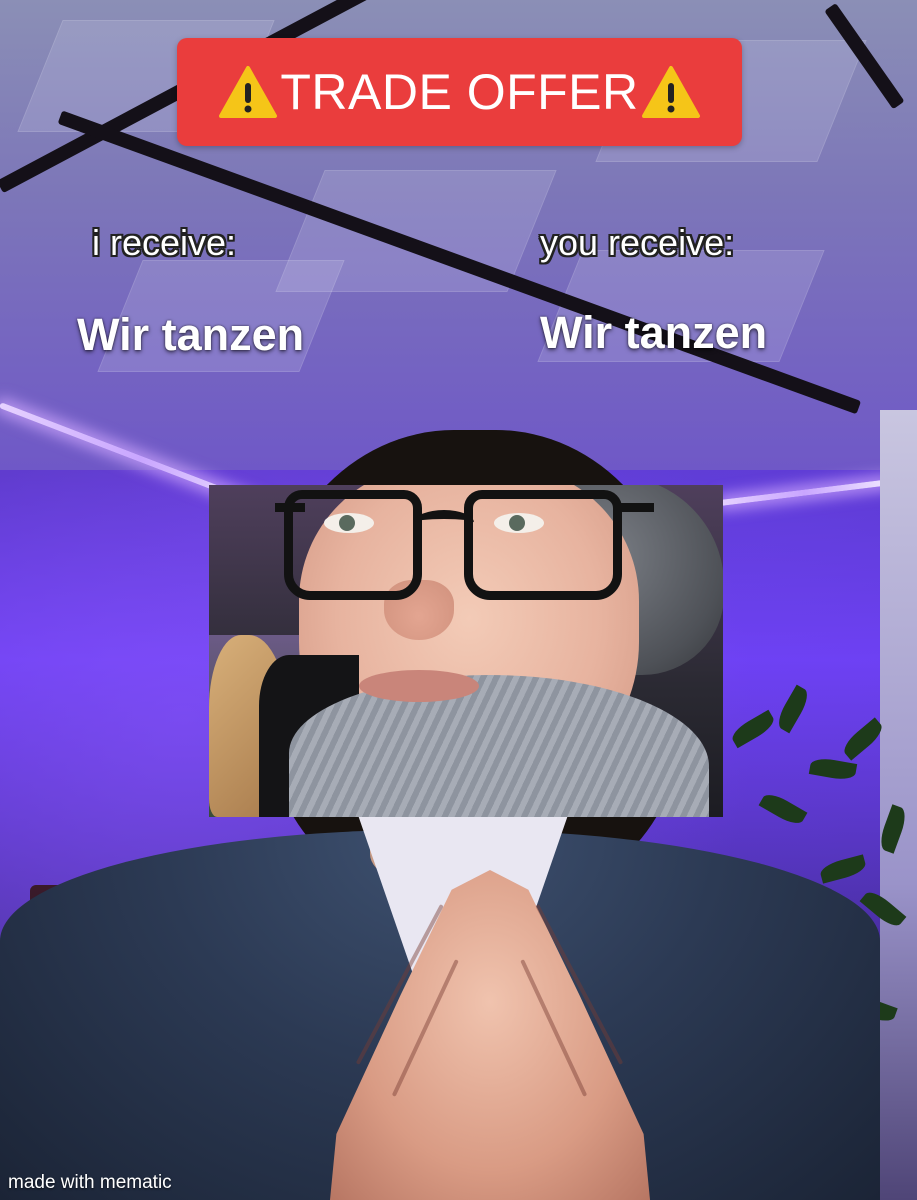  Describe the element at coordinates (419, 686) in the screenshot. I see `mouth` at that location.